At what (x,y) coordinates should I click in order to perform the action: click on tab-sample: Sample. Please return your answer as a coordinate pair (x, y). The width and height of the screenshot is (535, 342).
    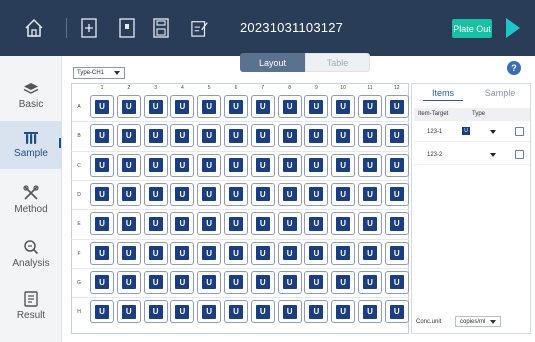
    Looking at the image, I should click on (500, 93).